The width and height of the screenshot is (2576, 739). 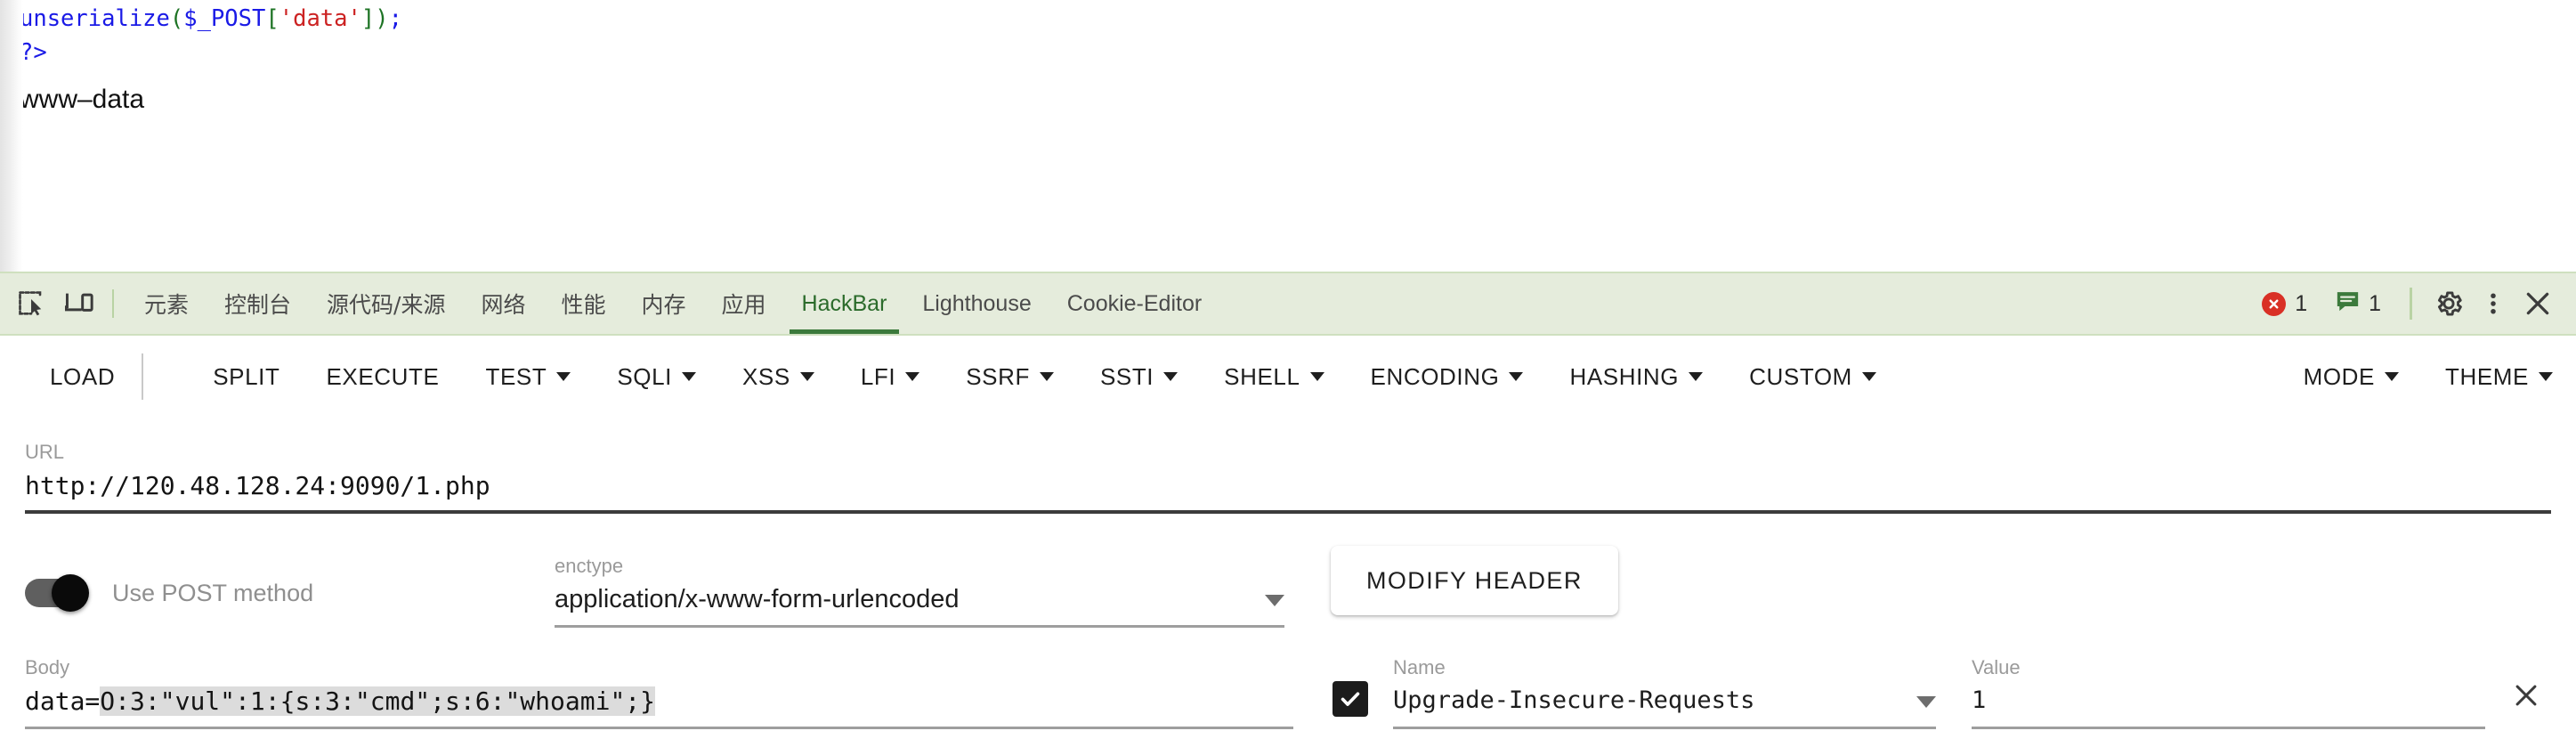 I want to click on header-value-underline, so click(x=2228, y=728).